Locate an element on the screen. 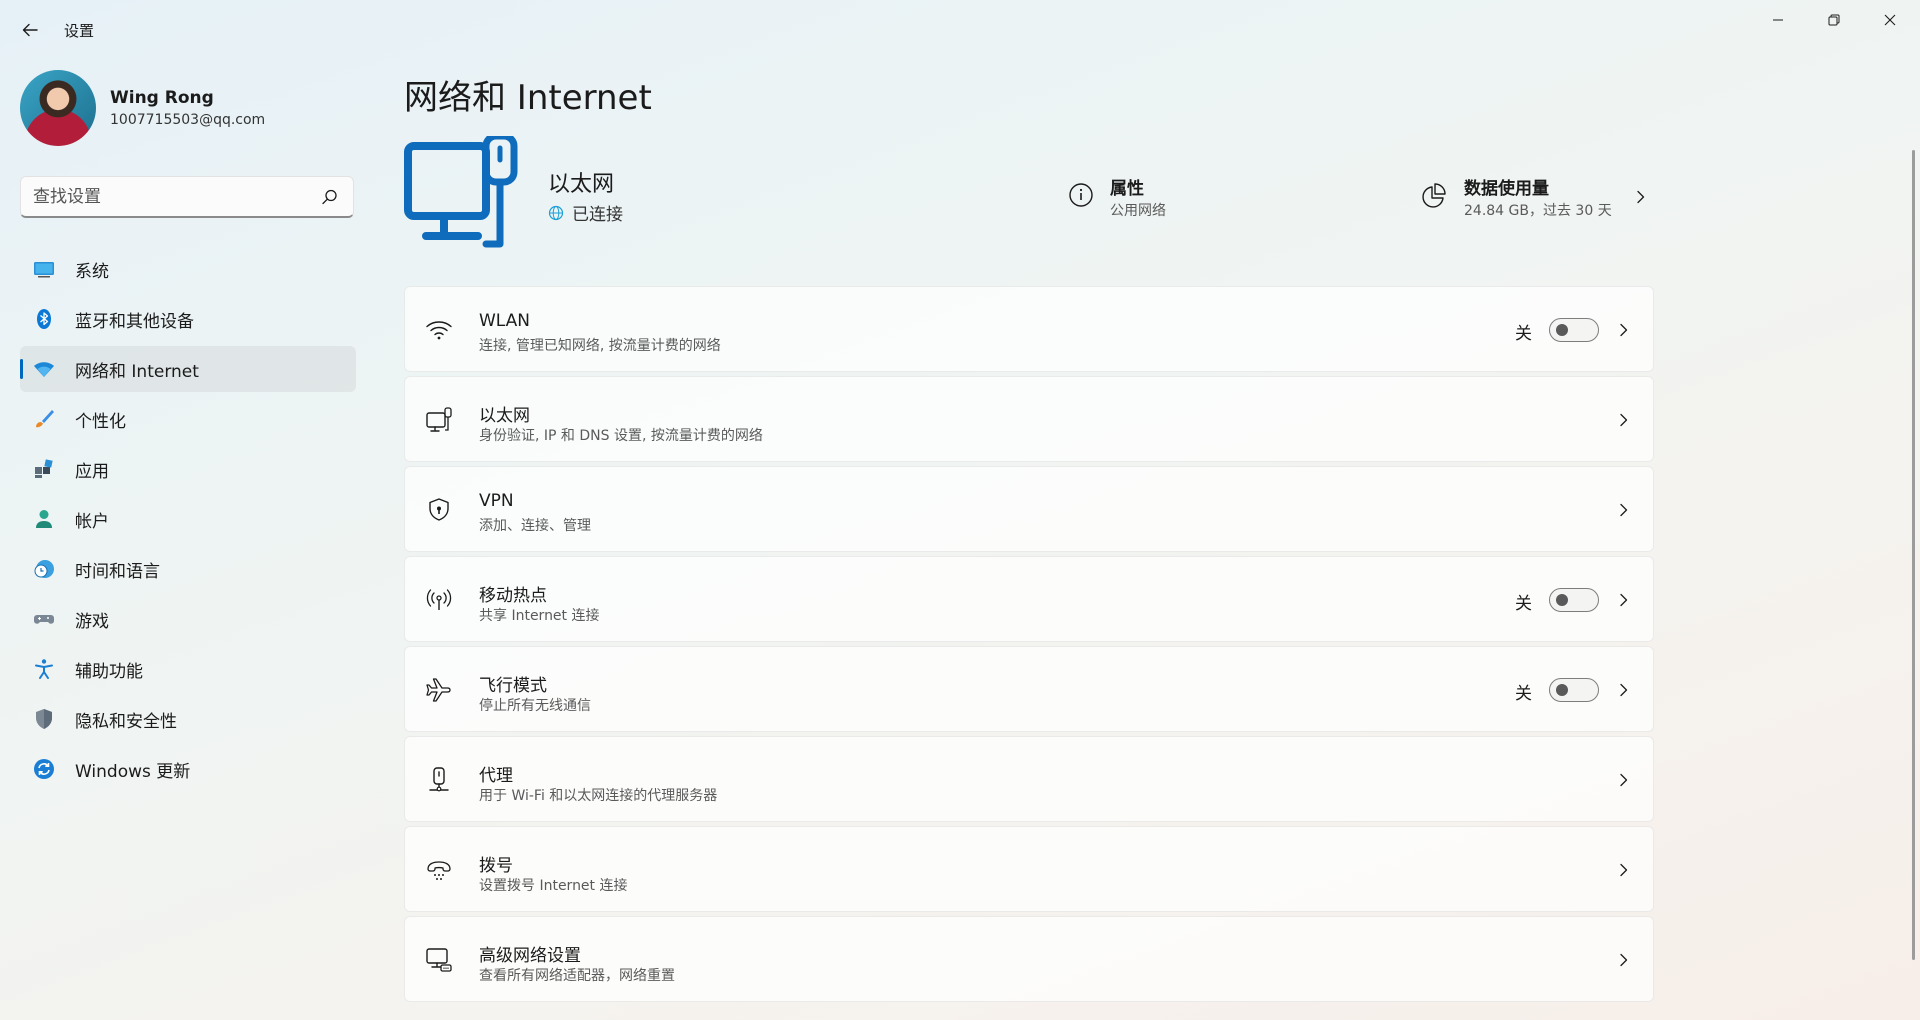 Image resolution: width=1920 pixels, height=1020 pixels. sidebar-item-bluetooth: 蓝牙和其他设备 is located at coordinates (188, 319).